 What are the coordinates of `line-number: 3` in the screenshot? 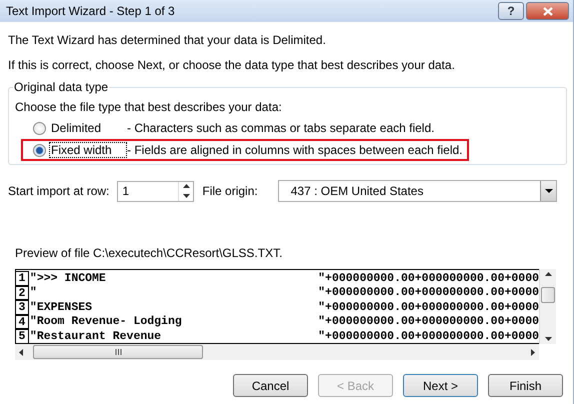 It's located at (22, 307).